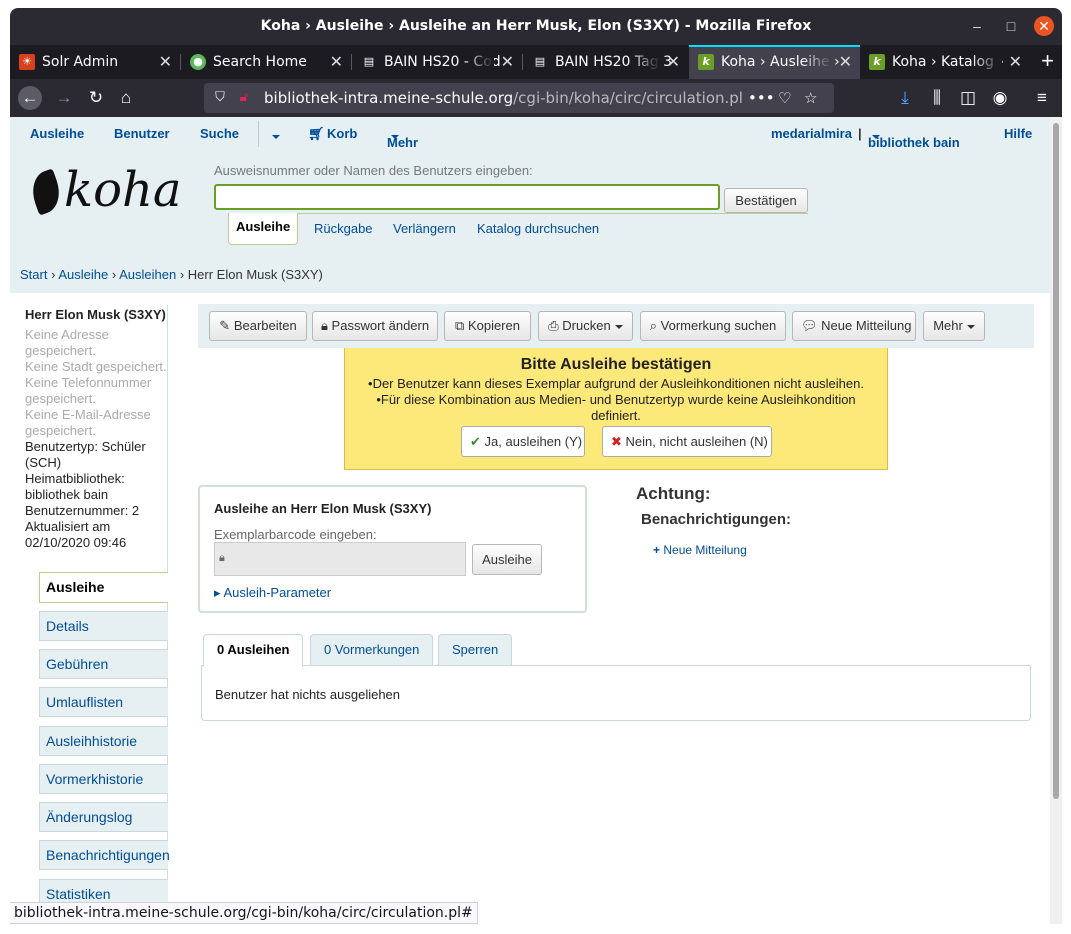  What do you see at coordinates (538, 228) in the screenshot?
I see `subtab-katalog-durchsuchen: Katalog durchsuchen` at bounding box center [538, 228].